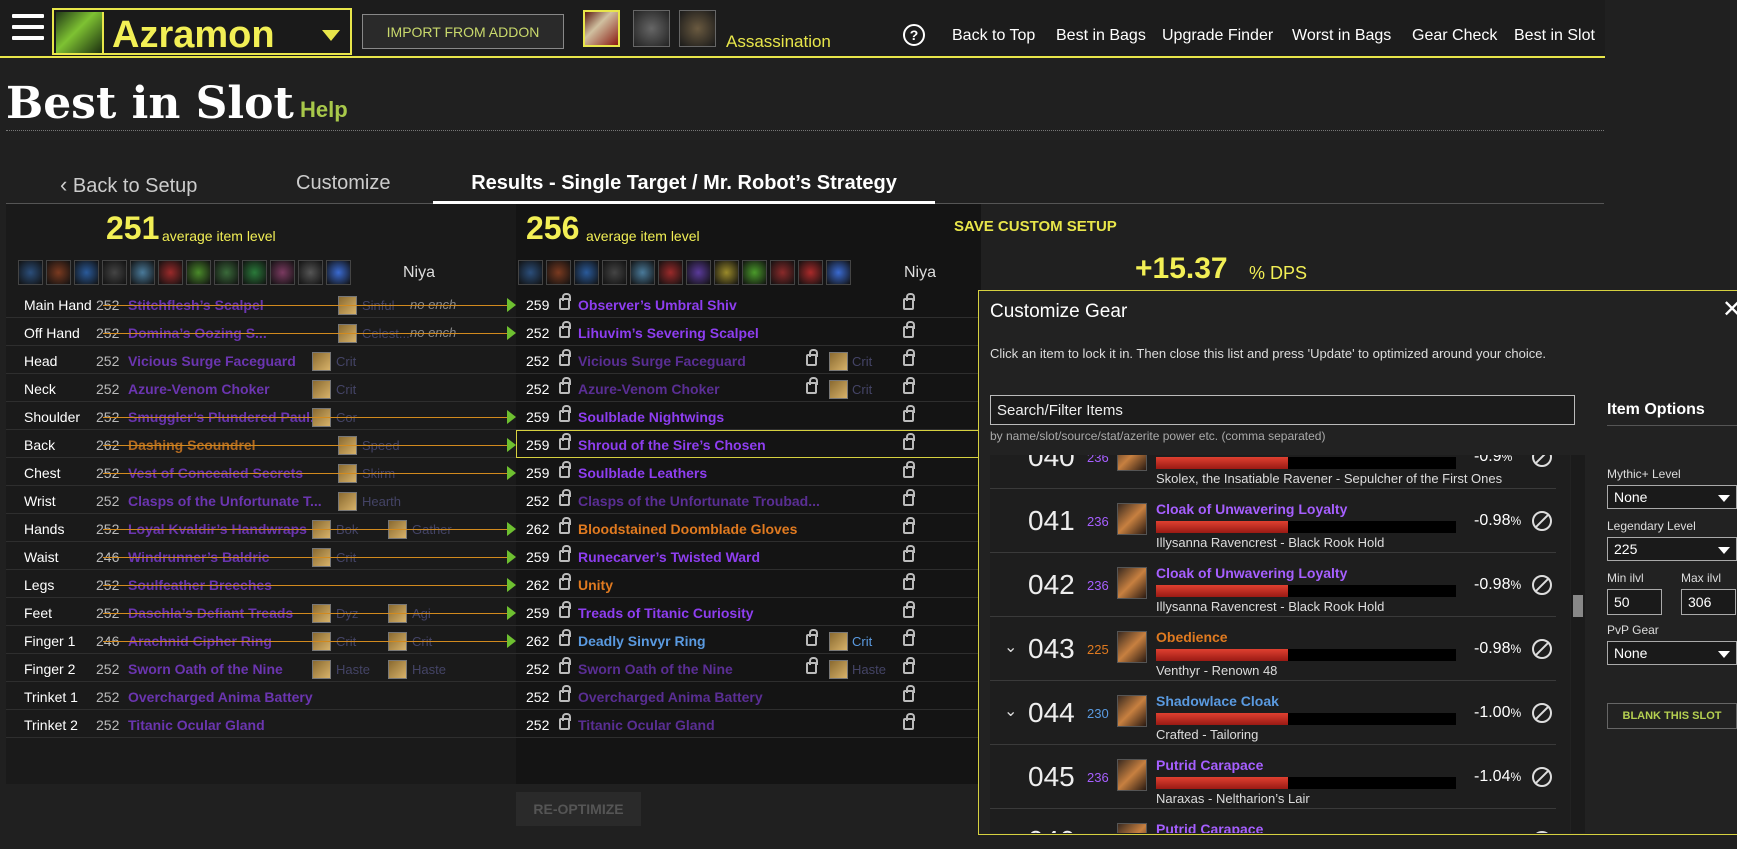  Describe the element at coordinates (28, 29) in the screenshot. I see `menu-icon` at that location.